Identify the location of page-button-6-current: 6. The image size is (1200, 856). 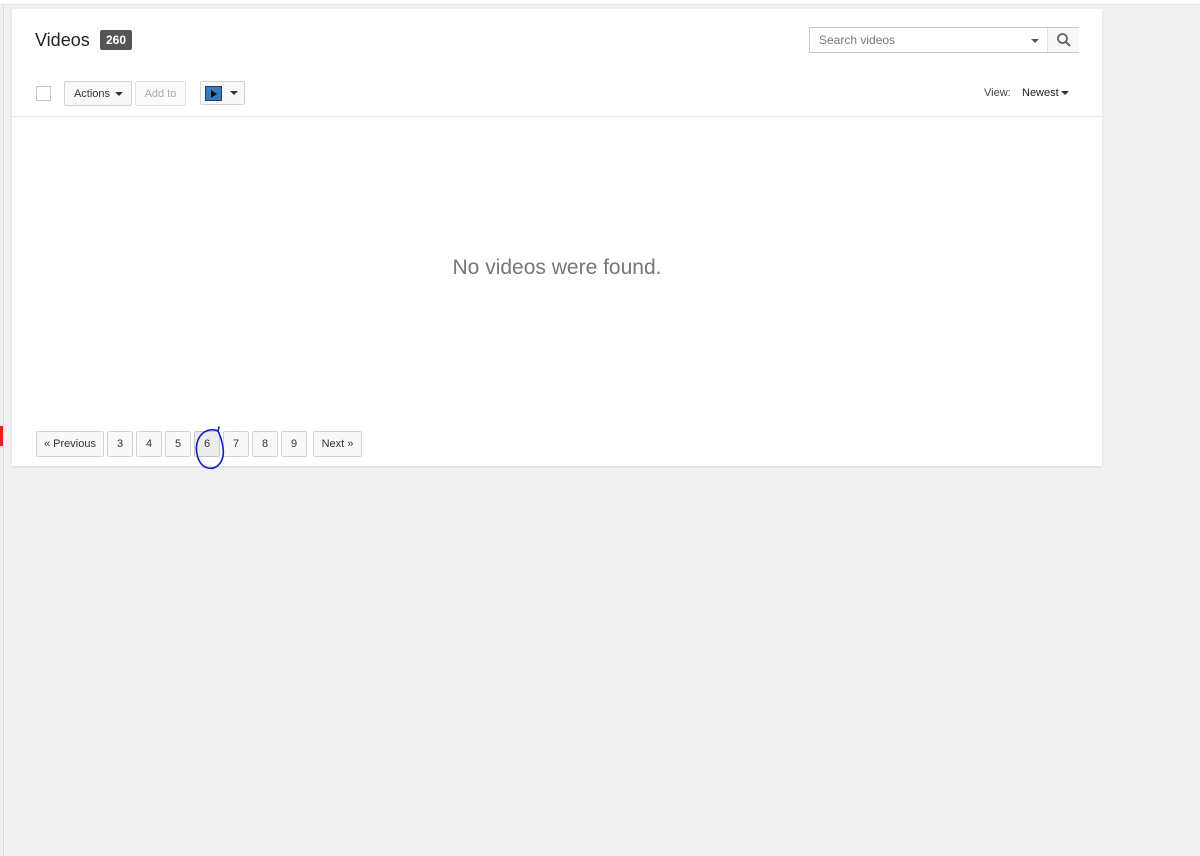
(207, 444).